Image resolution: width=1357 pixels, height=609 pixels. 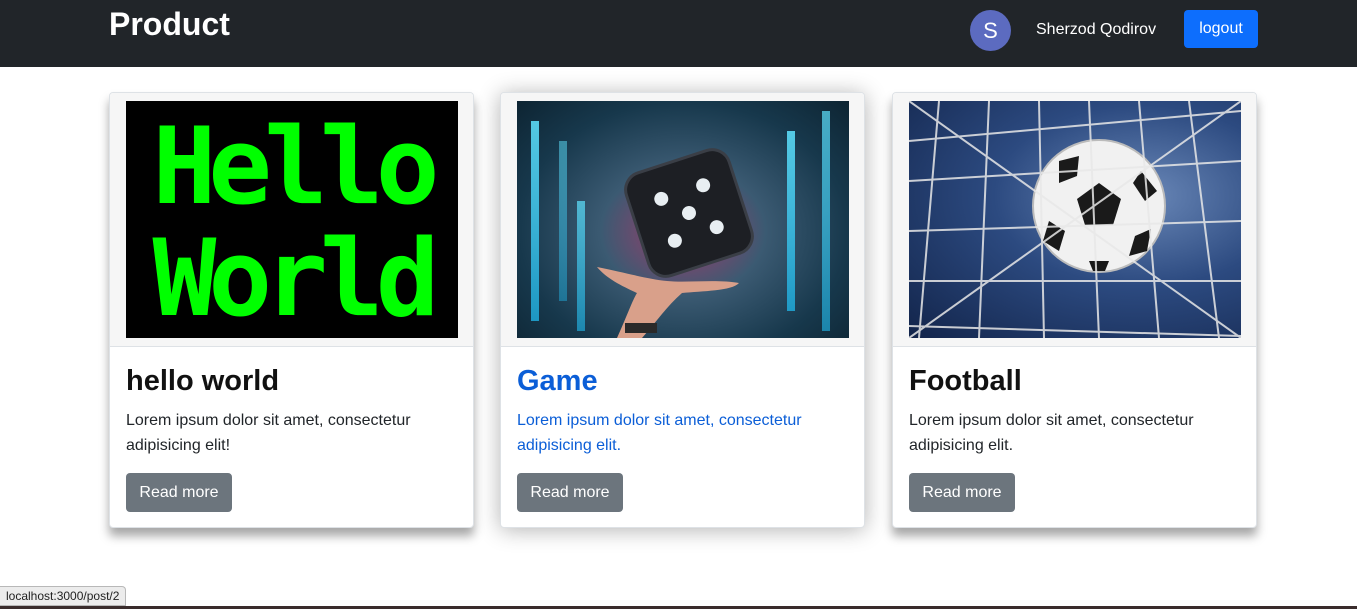 What do you see at coordinates (295, 166) in the screenshot?
I see `hello-line: Hello` at bounding box center [295, 166].